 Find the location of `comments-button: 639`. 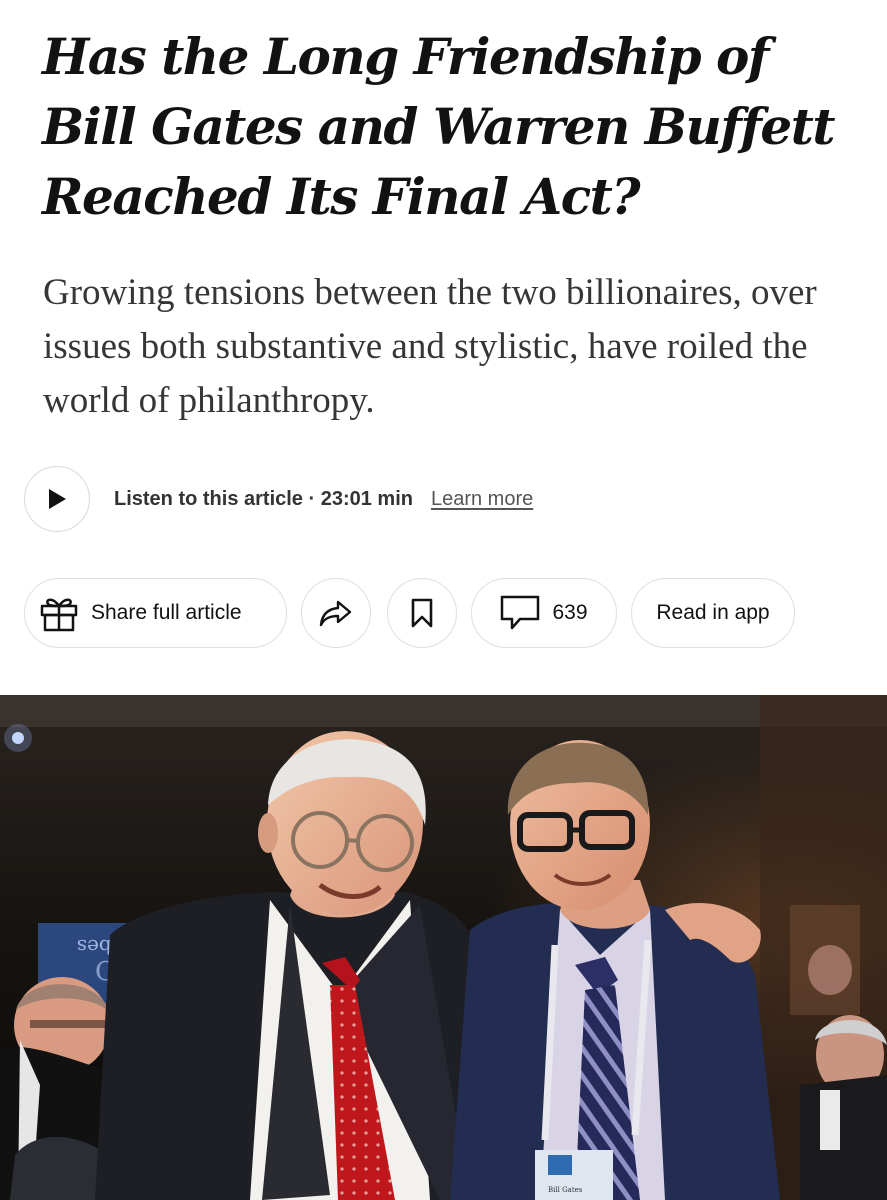

comments-button: 639 is located at coordinates (544, 613).